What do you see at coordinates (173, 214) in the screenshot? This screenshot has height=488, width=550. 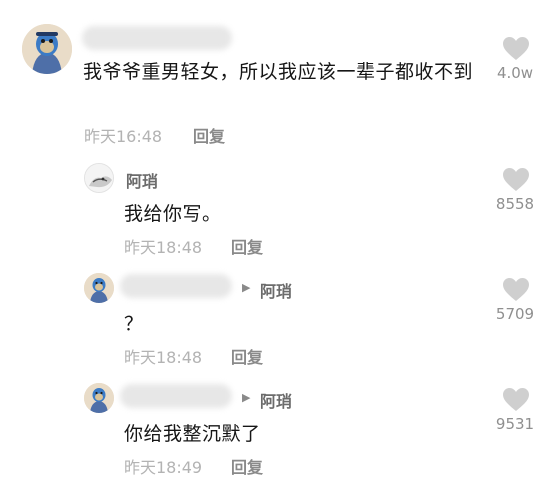 I see `reply-text: 我给你写。` at bounding box center [173, 214].